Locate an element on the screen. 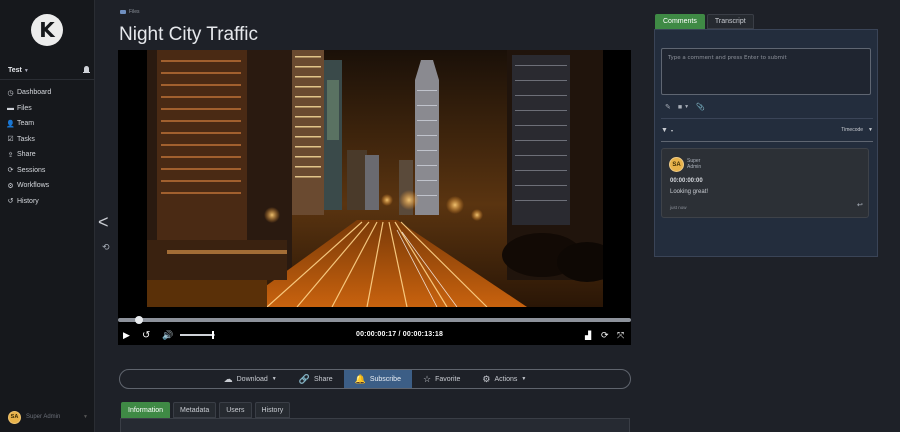 This screenshot has height=432, width=900. progress-handle is located at coordinates (138, 320).